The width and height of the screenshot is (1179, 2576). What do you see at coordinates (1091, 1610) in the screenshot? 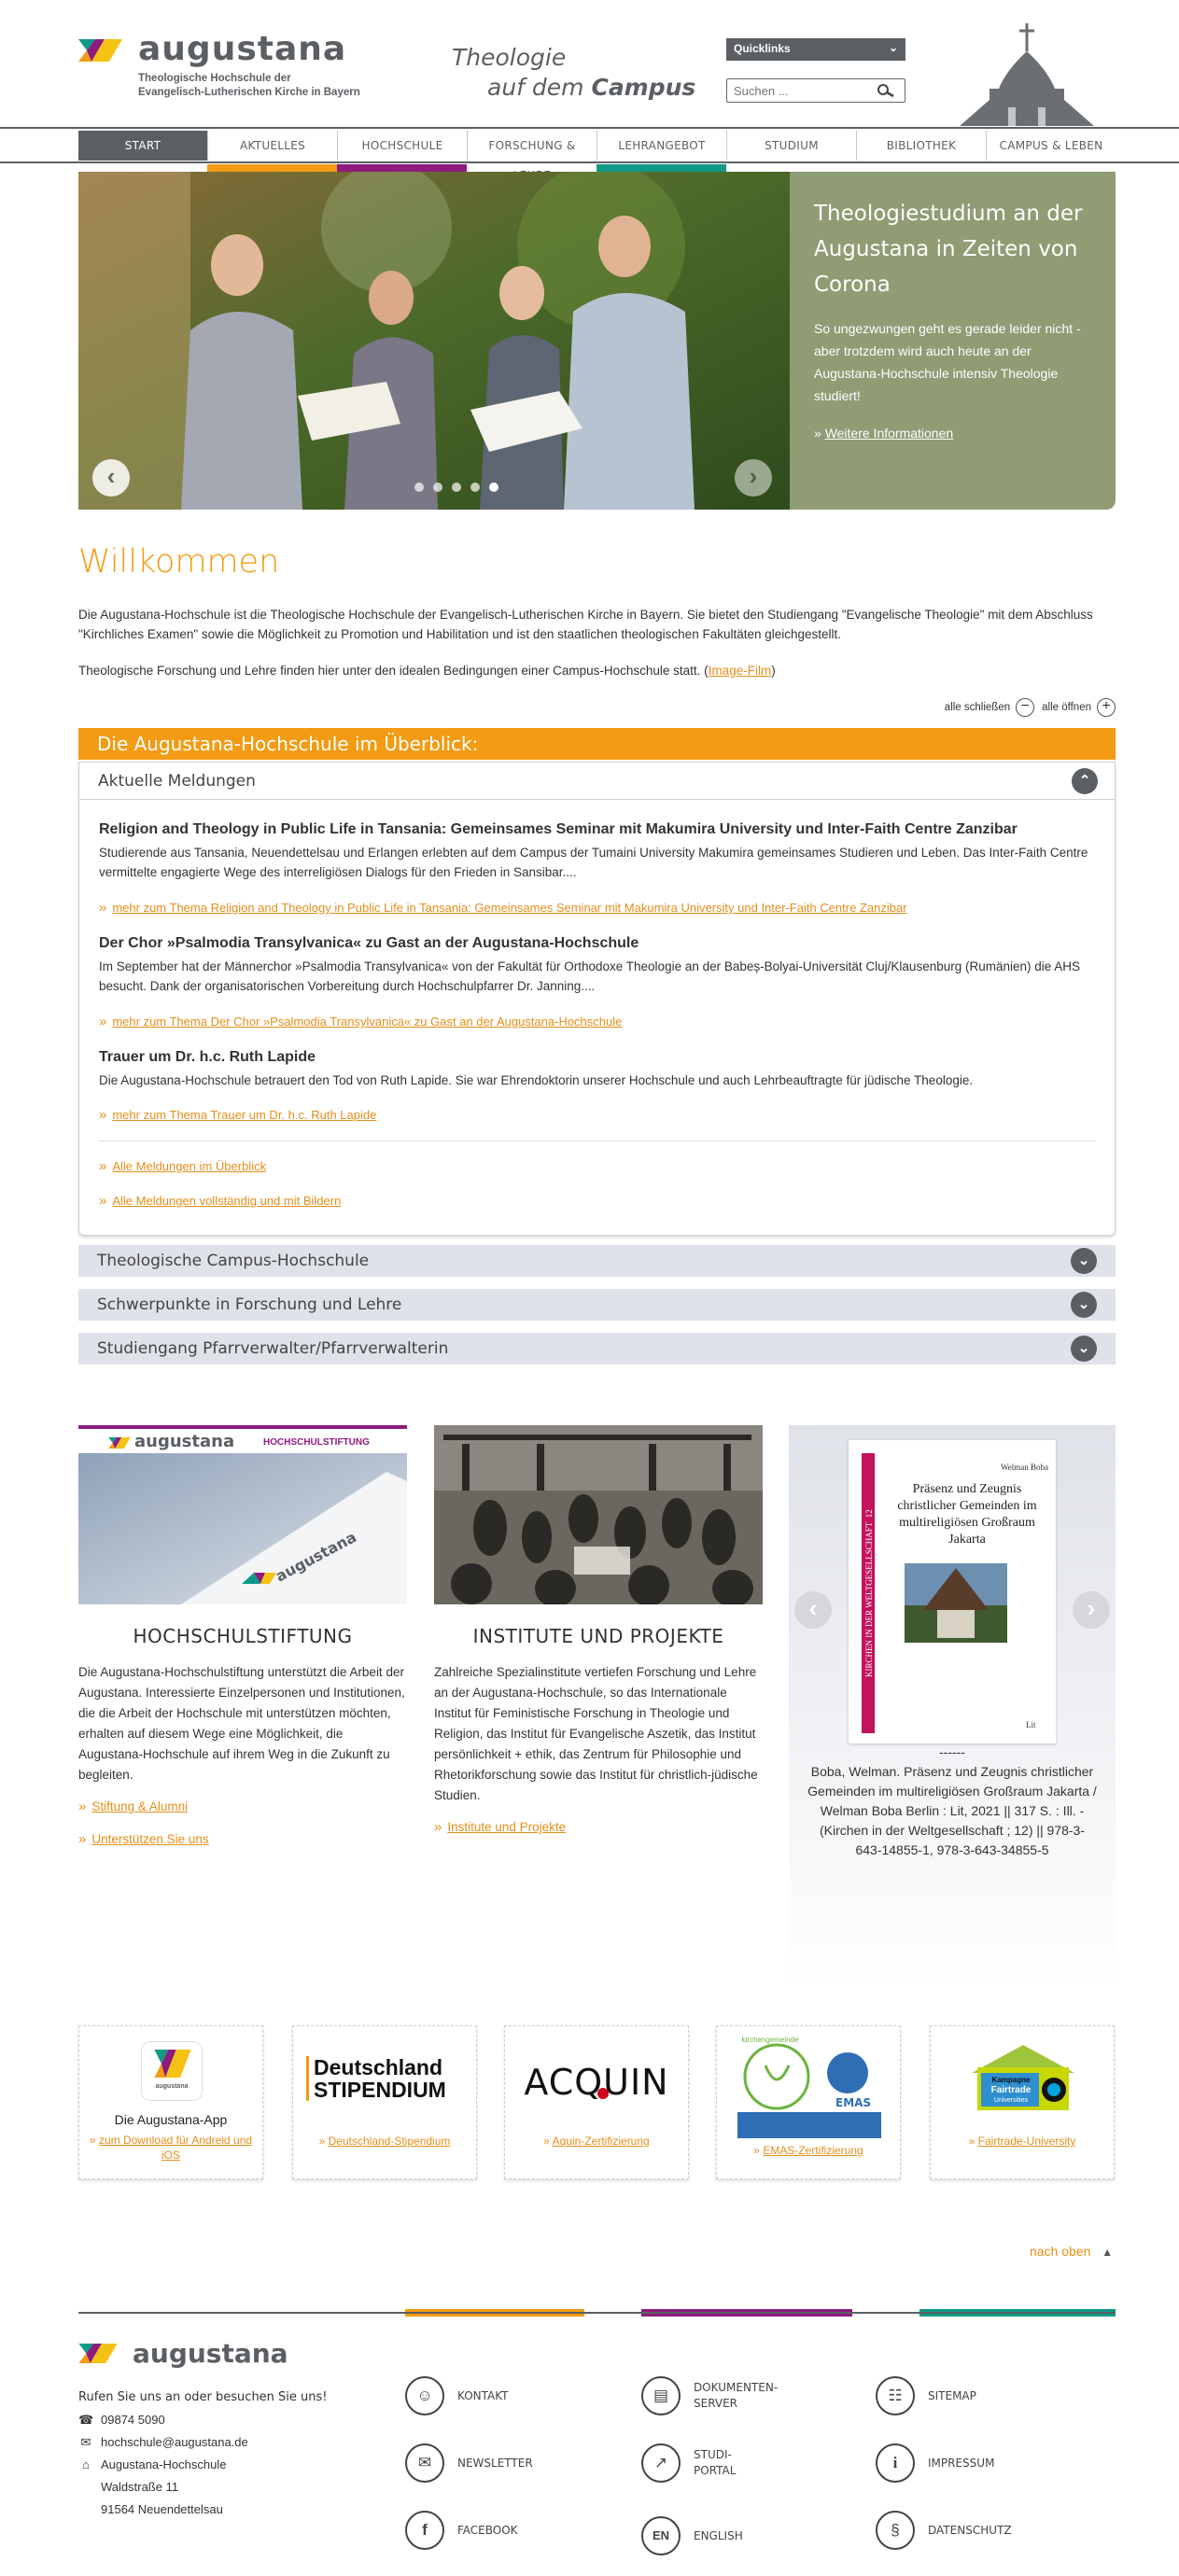
I see `book-next-arrow-icon: ›` at bounding box center [1091, 1610].